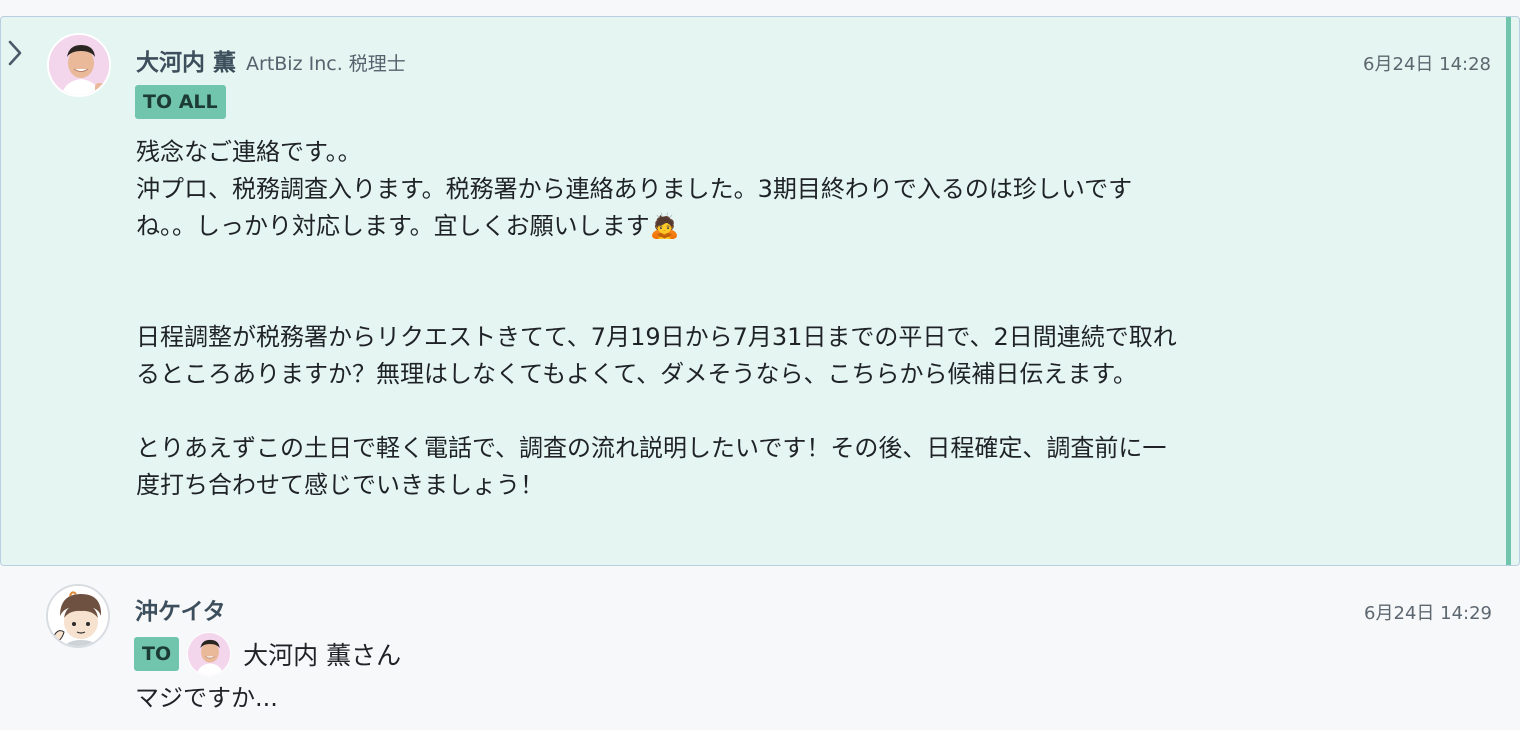 The width and height of the screenshot is (1520, 730). What do you see at coordinates (157, 654) in the screenshot?
I see `to-badge: TO` at bounding box center [157, 654].